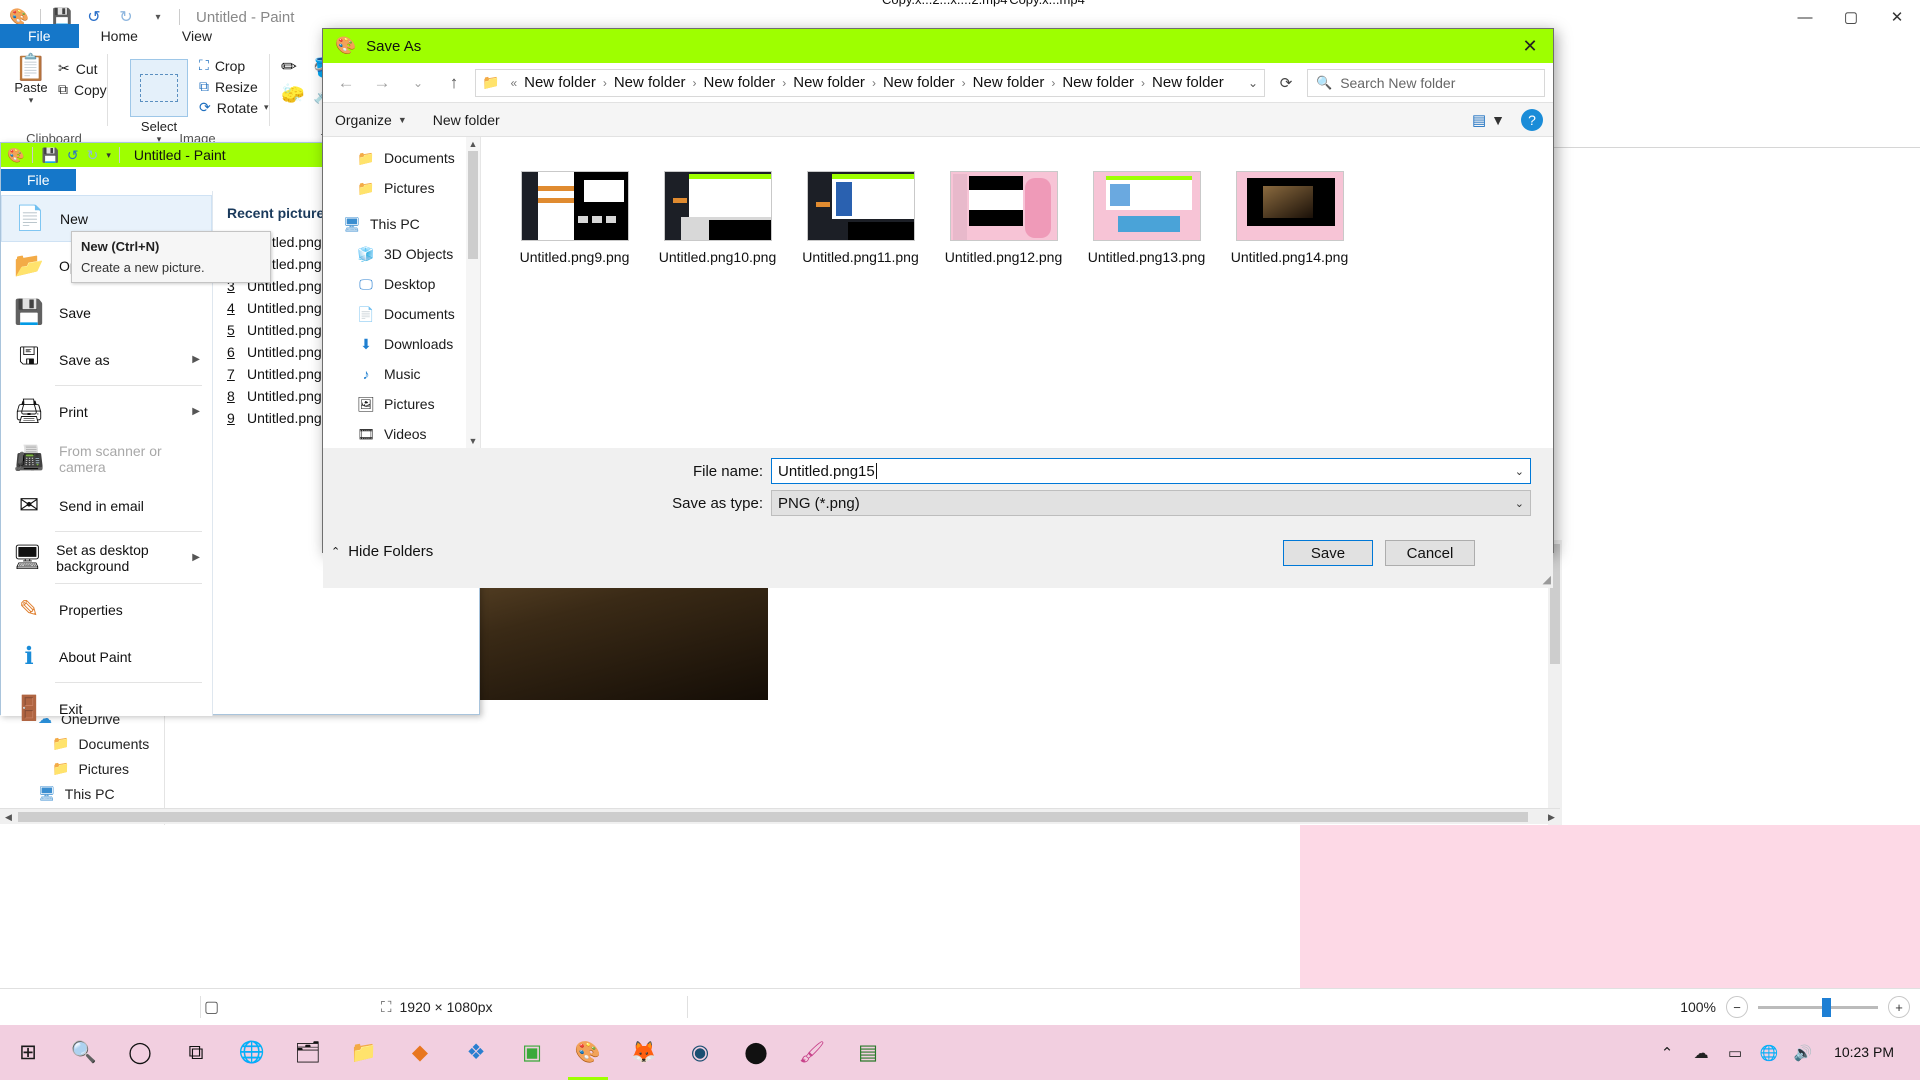 The width and height of the screenshot is (1920, 1080). I want to click on file-item: Untitled.png14.png, so click(1289, 218).